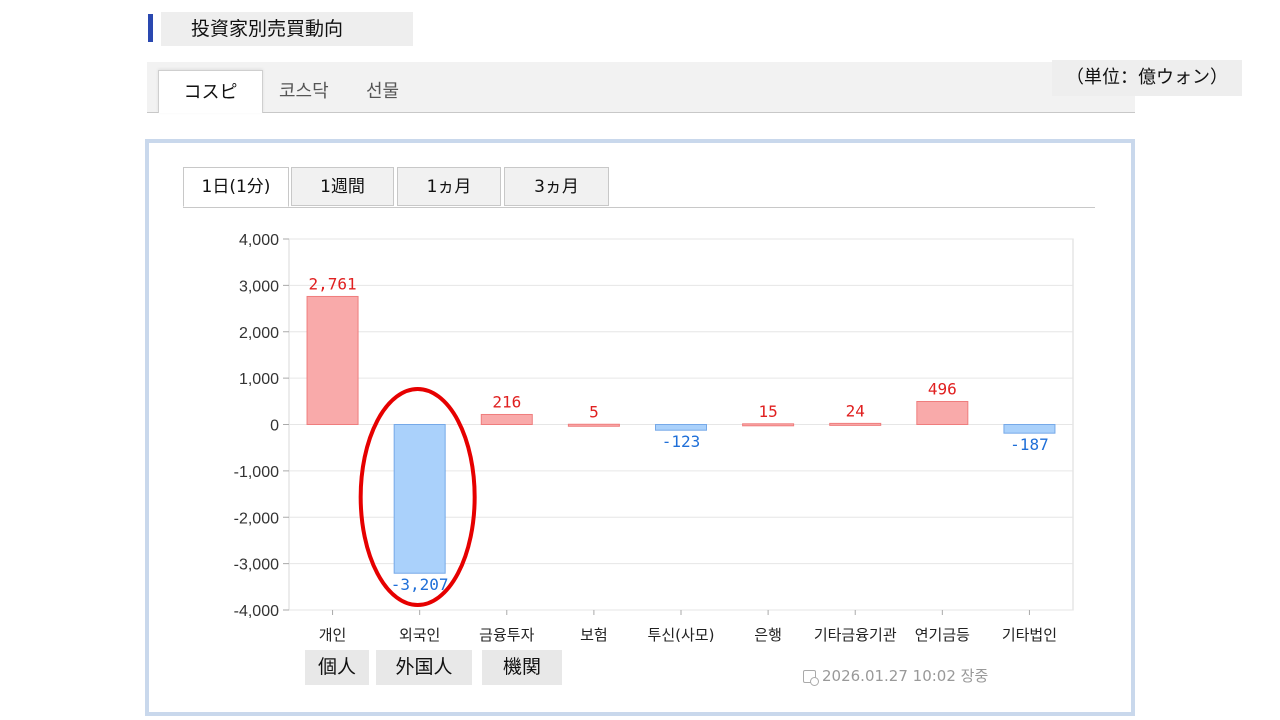 This screenshot has height=720, width=1280. I want to click on label-individual: 個人, so click(337, 667).